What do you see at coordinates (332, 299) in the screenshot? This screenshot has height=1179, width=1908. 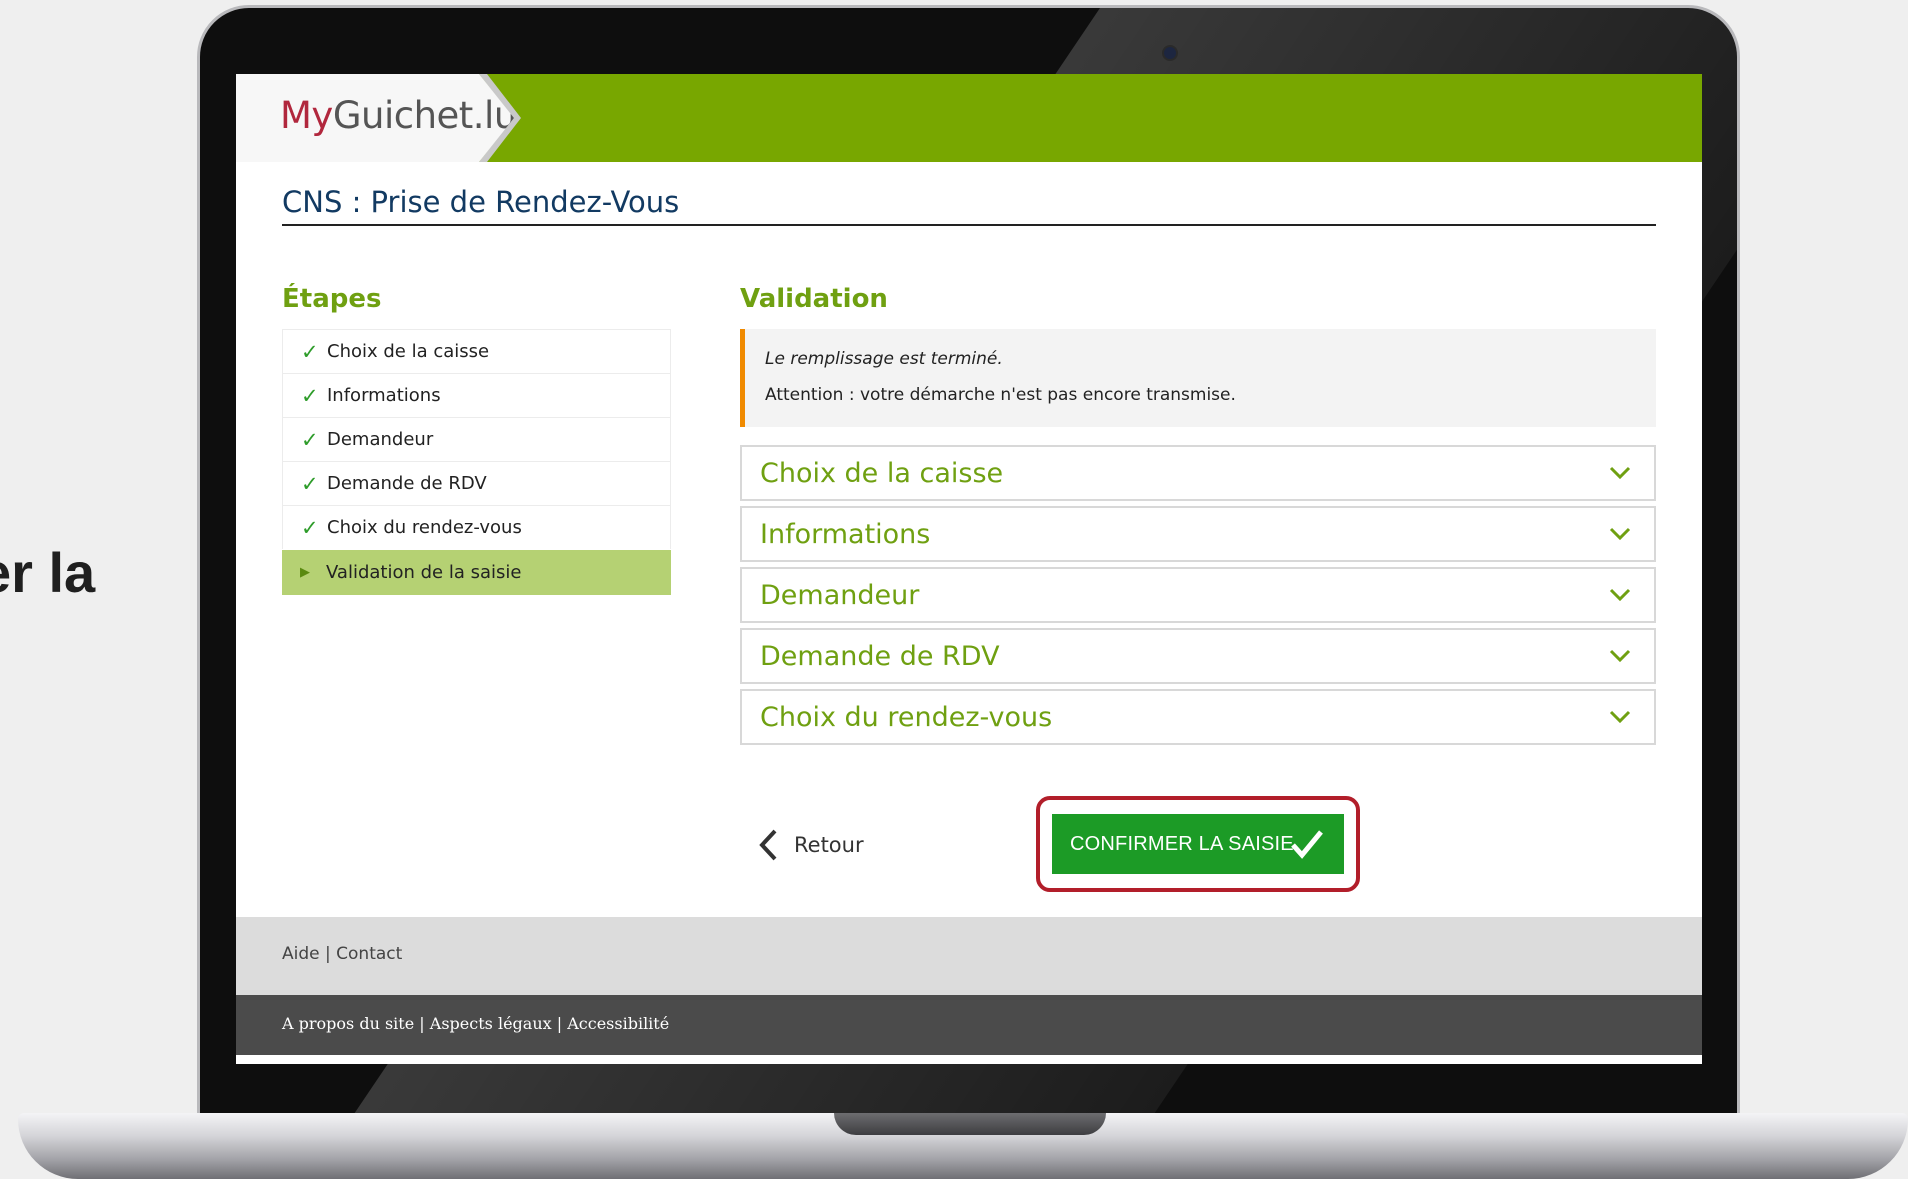 I see `steps-heading: Étapes` at bounding box center [332, 299].